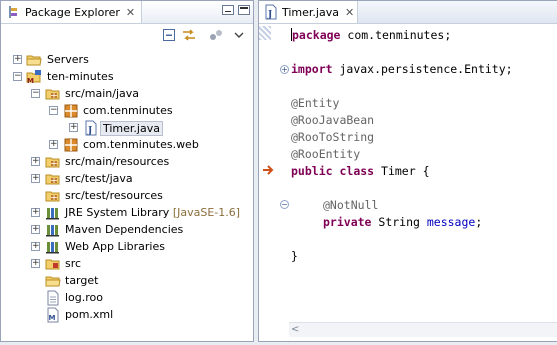 The image size is (557, 345). I want to click on override-arrow-icon, so click(269, 171).